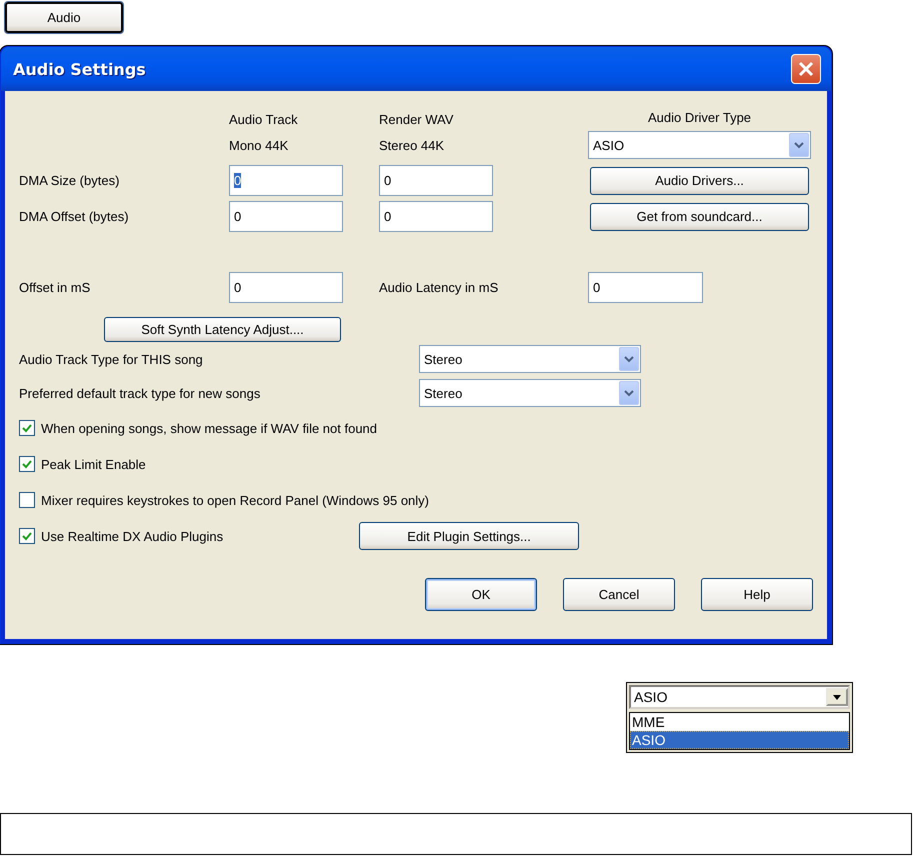  What do you see at coordinates (757, 594) in the screenshot?
I see `dialog-button: Help` at bounding box center [757, 594].